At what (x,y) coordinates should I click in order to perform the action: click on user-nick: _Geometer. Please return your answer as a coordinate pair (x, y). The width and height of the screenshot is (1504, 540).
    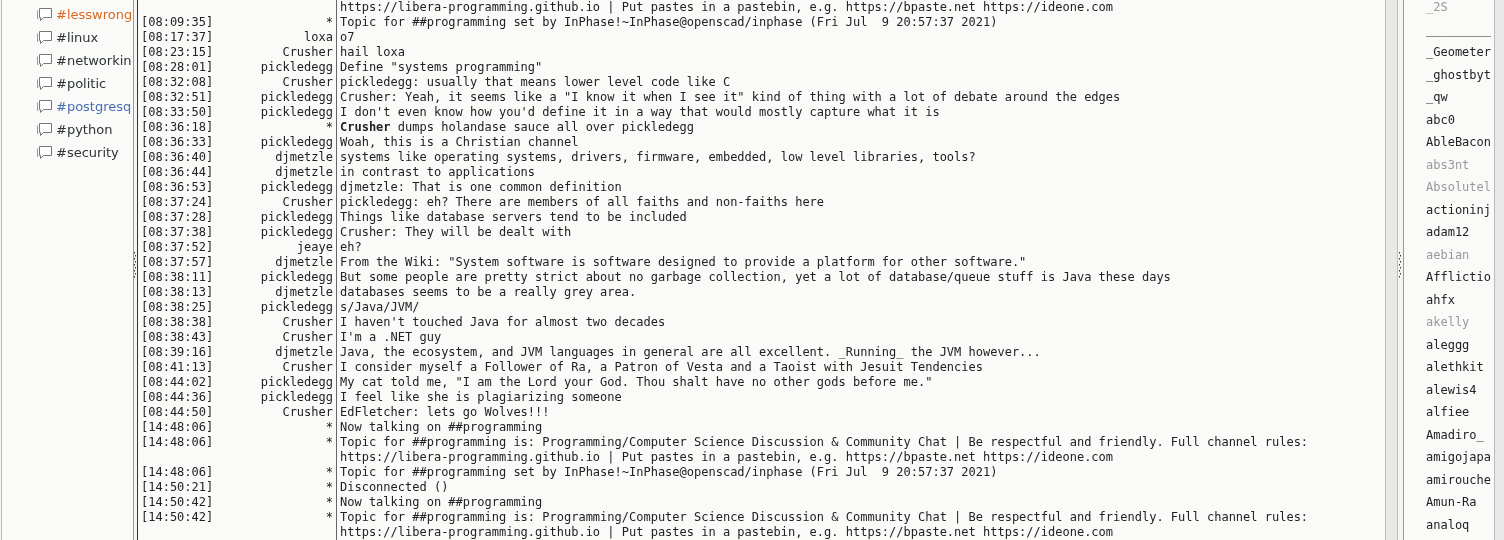
    Looking at the image, I should click on (1460, 52).